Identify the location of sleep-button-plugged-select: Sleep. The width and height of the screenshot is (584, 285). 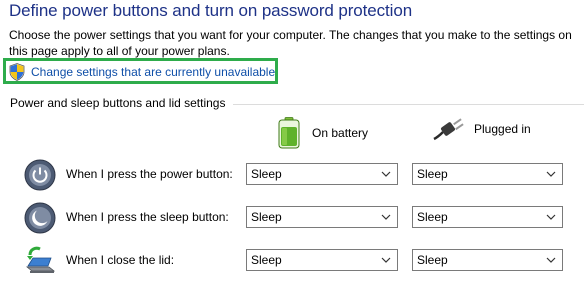
(487, 217).